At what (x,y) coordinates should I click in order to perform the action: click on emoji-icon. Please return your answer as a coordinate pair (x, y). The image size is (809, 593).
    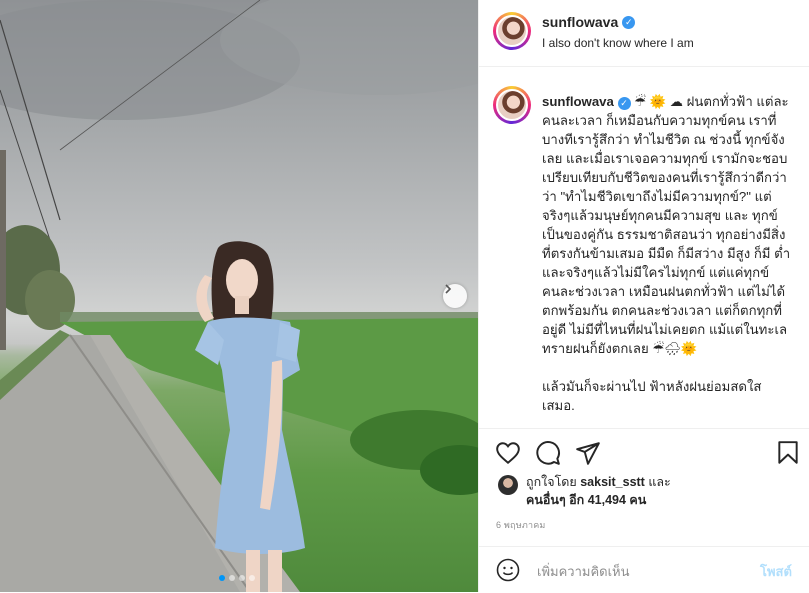
    Looking at the image, I should click on (508, 570).